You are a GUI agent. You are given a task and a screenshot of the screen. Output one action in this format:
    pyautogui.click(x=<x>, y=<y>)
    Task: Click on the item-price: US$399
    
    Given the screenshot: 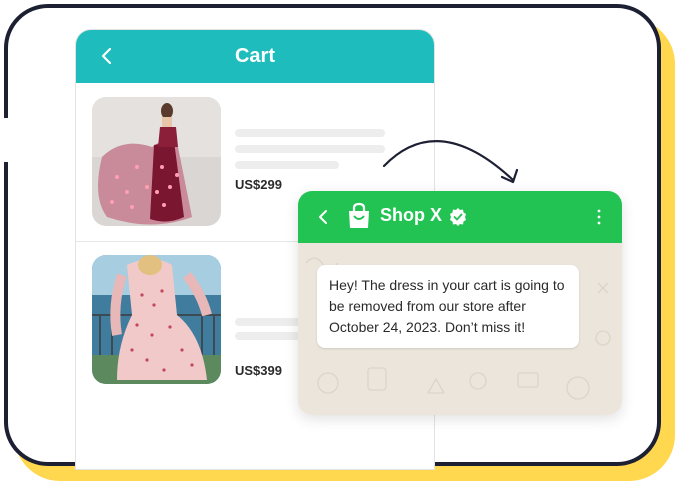 What is the action you would take?
    pyautogui.click(x=258, y=370)
    